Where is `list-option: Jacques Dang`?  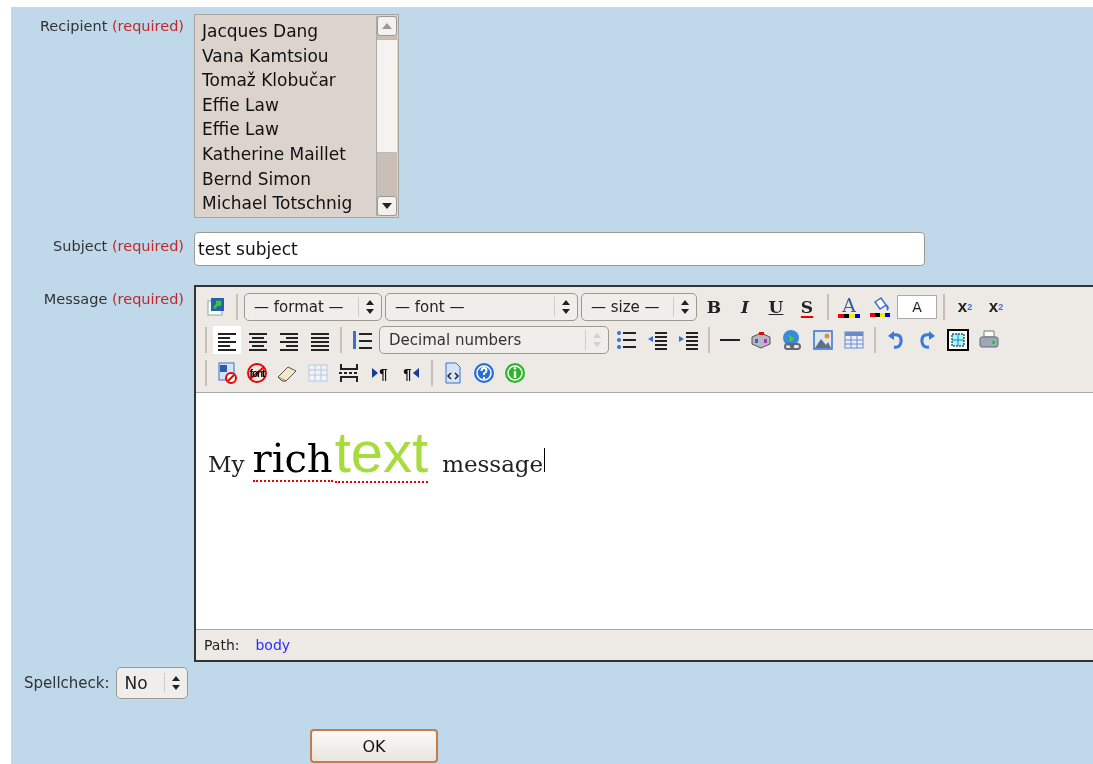 list-option: Jacques Dang is located at coordinates (289, 31).